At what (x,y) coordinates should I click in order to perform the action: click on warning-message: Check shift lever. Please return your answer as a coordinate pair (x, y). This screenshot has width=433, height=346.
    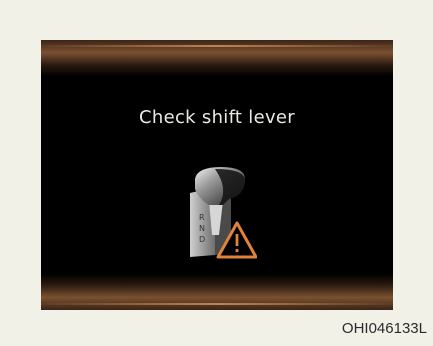
    Looking at the image, I should click on (217, 117).